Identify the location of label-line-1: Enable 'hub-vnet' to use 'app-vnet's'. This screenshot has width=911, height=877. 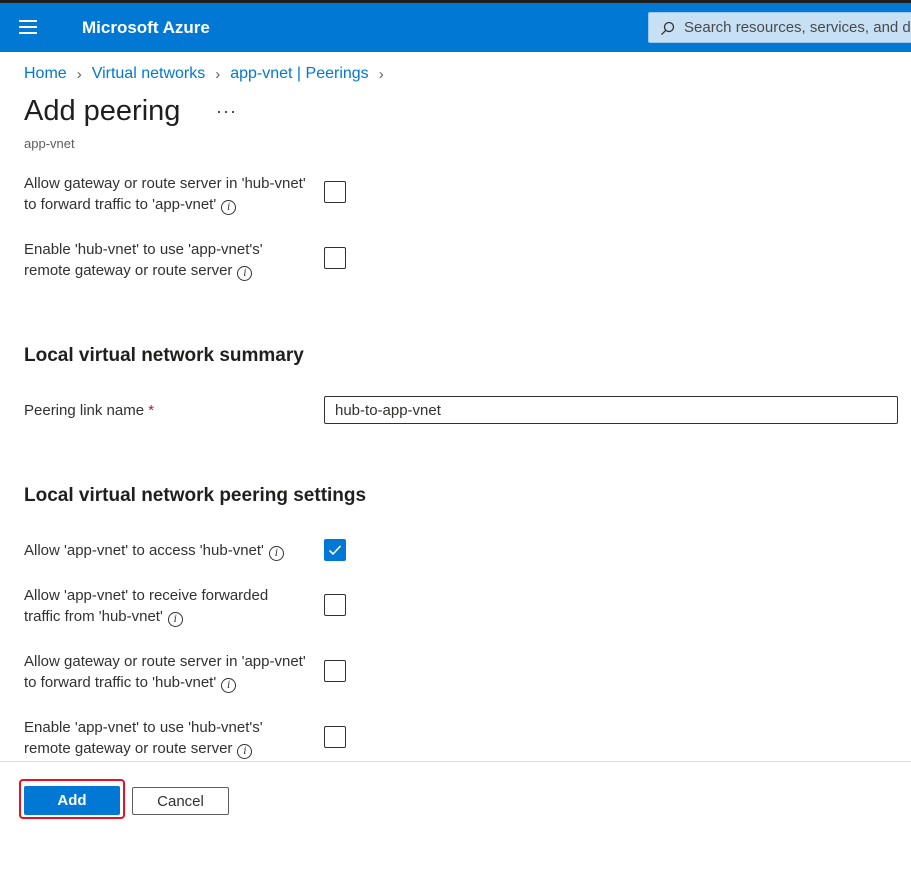
(143, 249).